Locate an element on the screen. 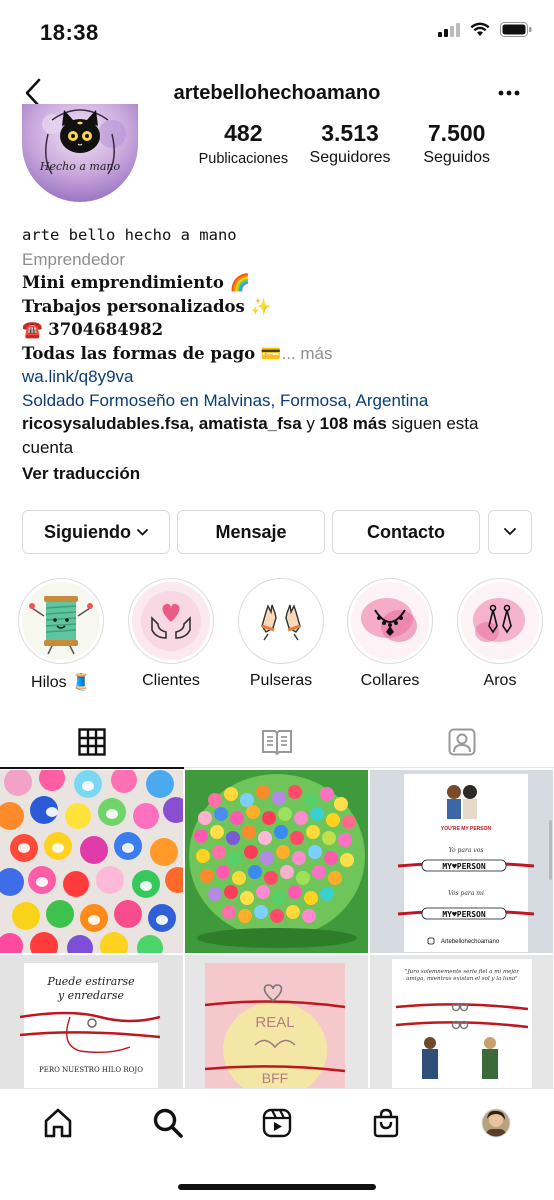  message-button: Mensaje is located at coordinates (251, 532).